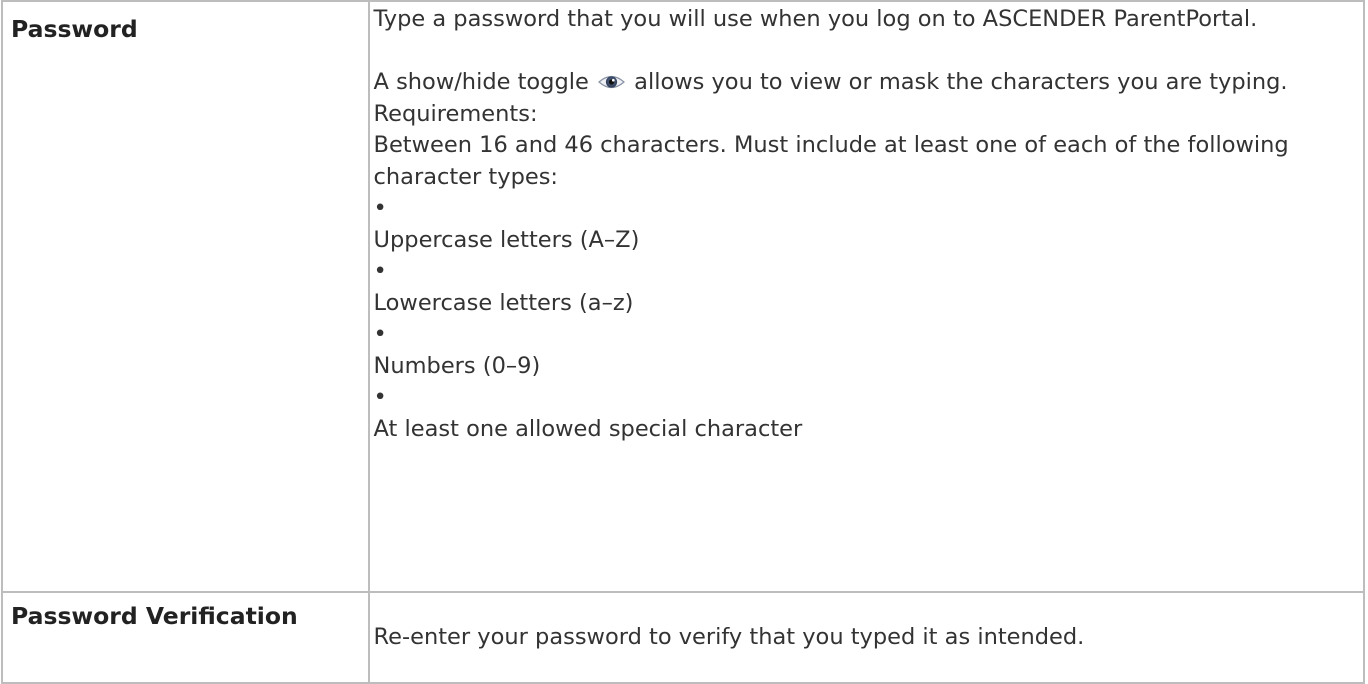 This screenshot has height=684, width=1368. I want to click on field-name-password-verification: Password Verification, so click(185, 637).